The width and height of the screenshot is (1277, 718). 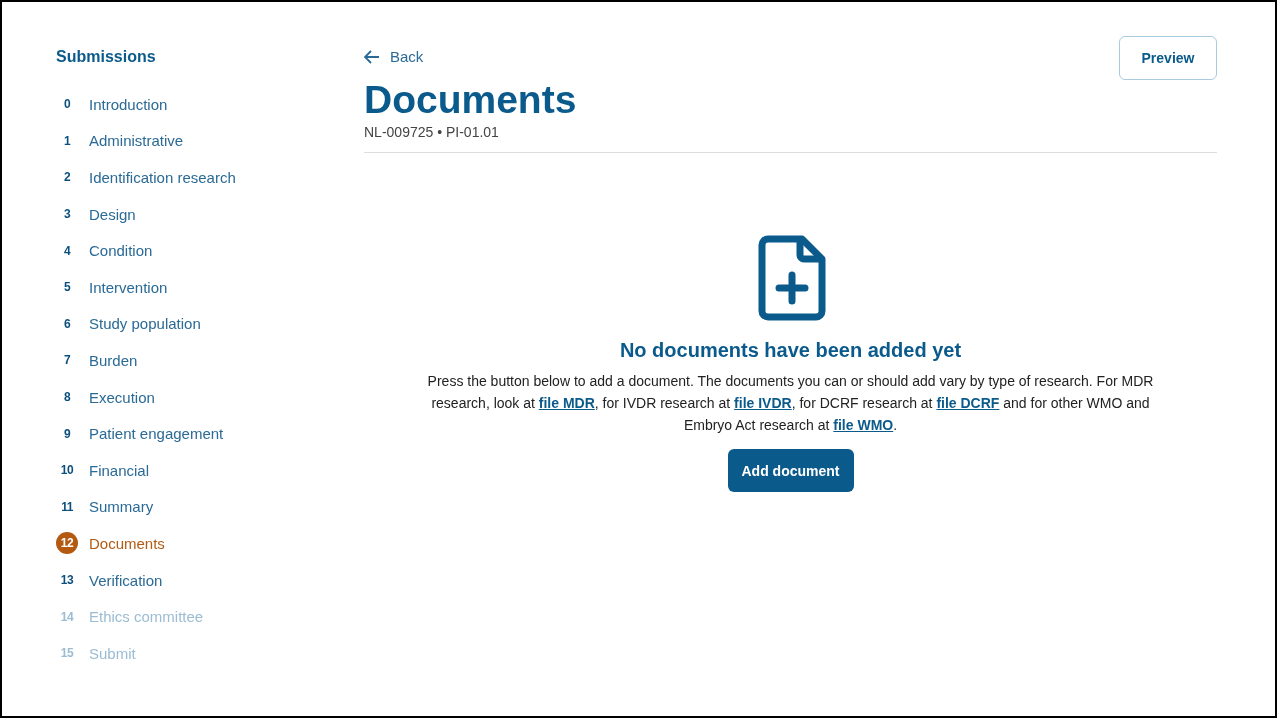 What do you see at coordinates (145, 324) in the screenshot?
I see `step-link: Study population` at bounding box center [145, 324].